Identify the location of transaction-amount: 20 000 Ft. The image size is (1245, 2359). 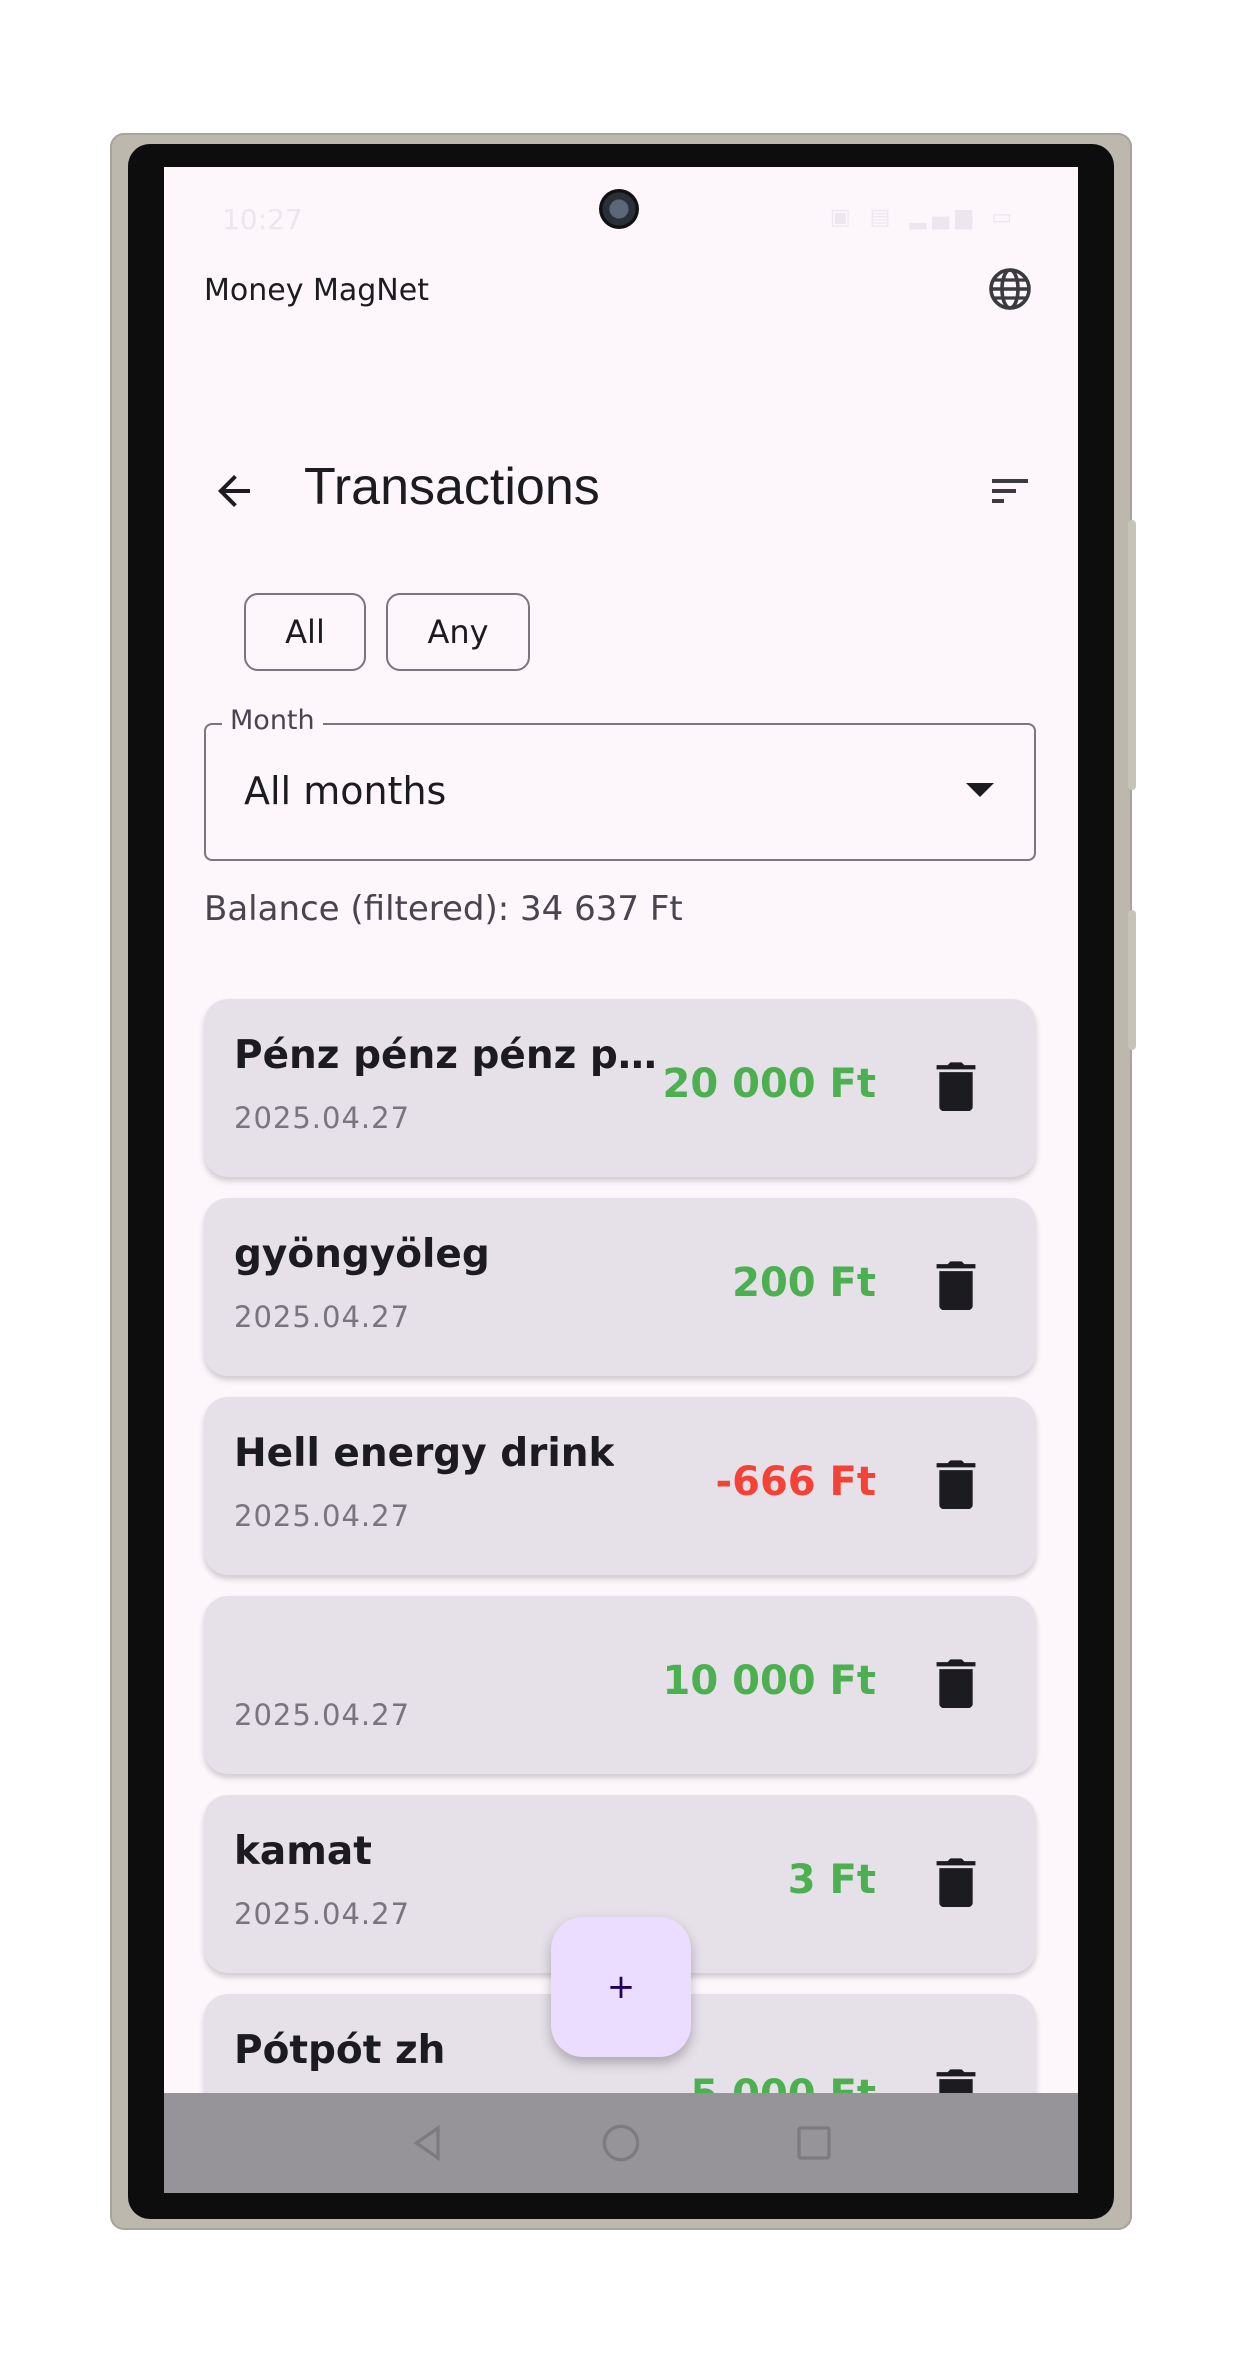
(769, 1084).